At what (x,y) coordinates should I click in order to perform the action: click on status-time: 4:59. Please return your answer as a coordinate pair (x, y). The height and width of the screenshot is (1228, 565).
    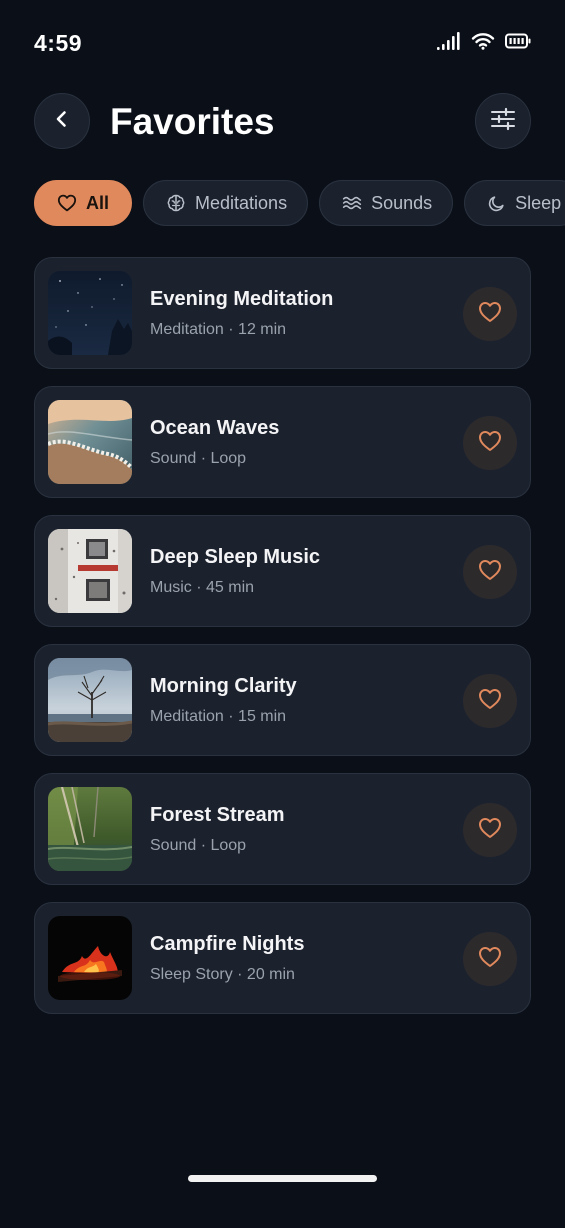
    Looking at the image, I should click on (58, 43).